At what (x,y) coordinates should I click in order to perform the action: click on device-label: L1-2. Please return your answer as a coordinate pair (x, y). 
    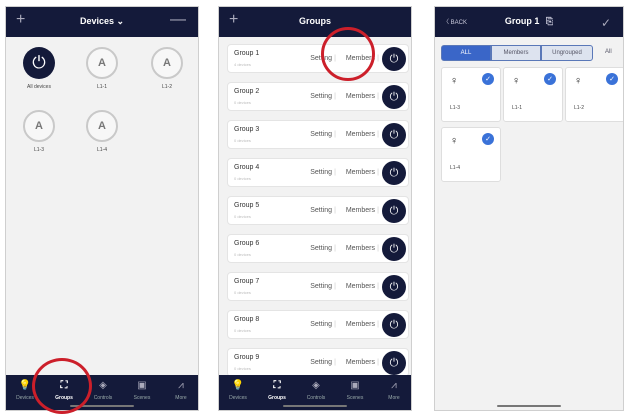
    Looking at the image, I should click on (166, 87).